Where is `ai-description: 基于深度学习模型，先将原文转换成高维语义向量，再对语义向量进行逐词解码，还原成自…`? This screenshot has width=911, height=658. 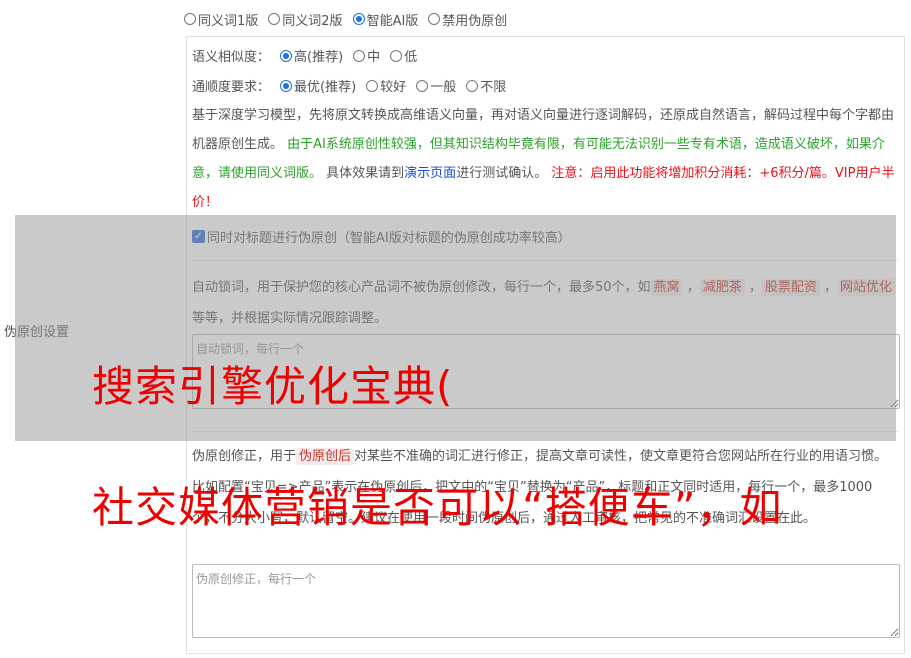
ai-description: 基于深度学习模型，先将原文转换成高维语义向量，再对语义向量进行逐词解码，还原成自… is located at coordinates (545, 159).